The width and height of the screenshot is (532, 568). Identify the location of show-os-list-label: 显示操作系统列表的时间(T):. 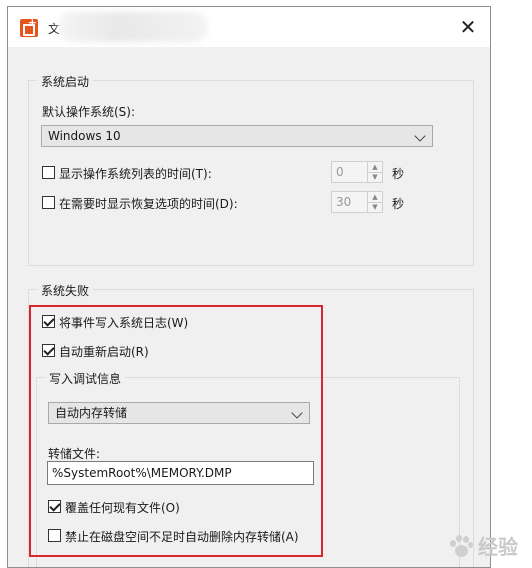
(135, 174).